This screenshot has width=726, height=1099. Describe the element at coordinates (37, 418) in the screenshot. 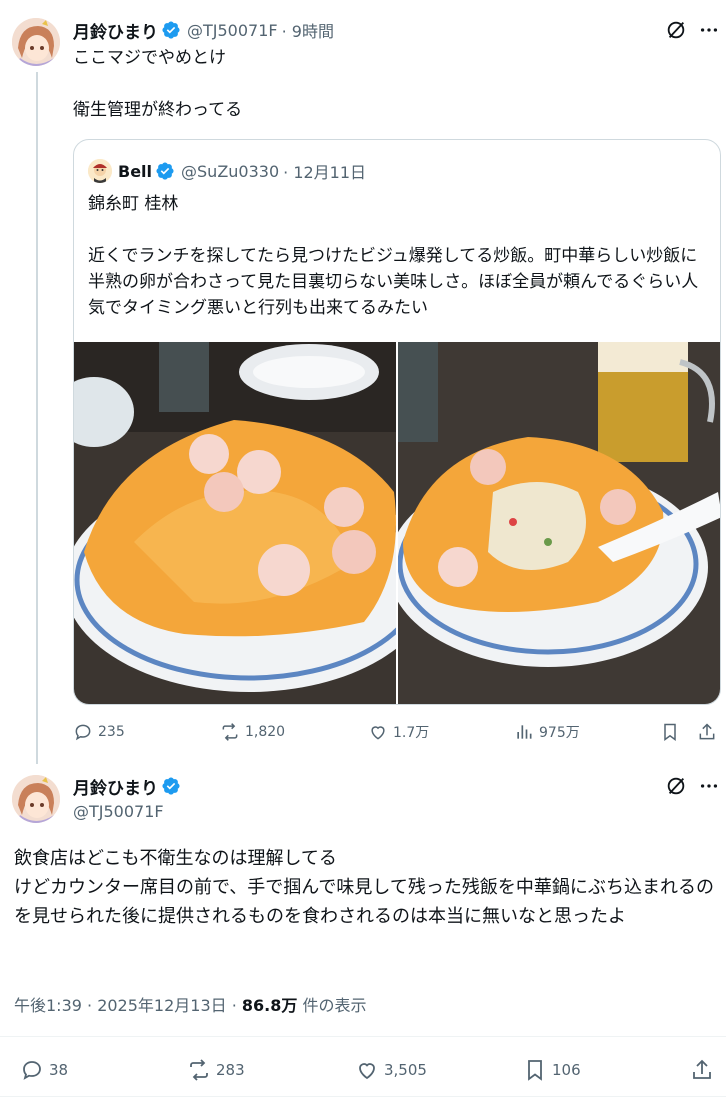

I see `thread-line` at that location.